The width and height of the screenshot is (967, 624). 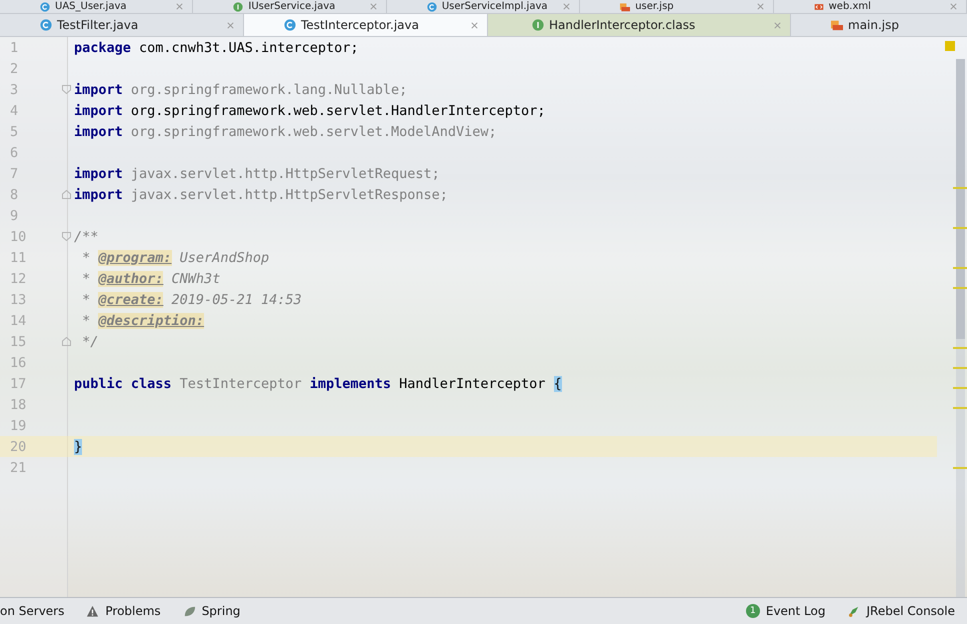 I want to click on code-line: /**, so click(x=86, y=236).